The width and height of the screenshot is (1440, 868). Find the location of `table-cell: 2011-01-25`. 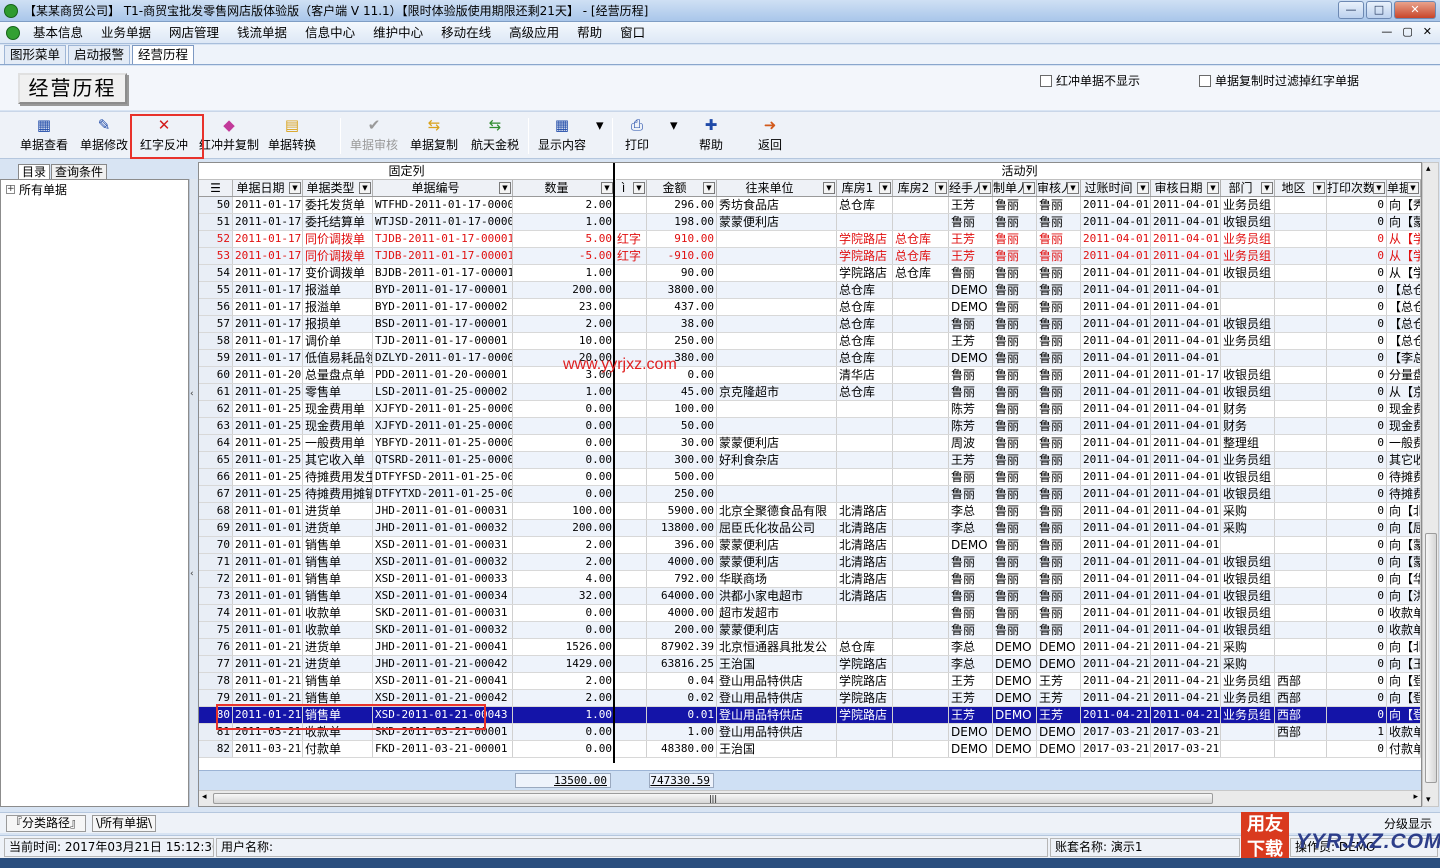

table-cell: 2011-01-25 is located at coordinates (268, 409).